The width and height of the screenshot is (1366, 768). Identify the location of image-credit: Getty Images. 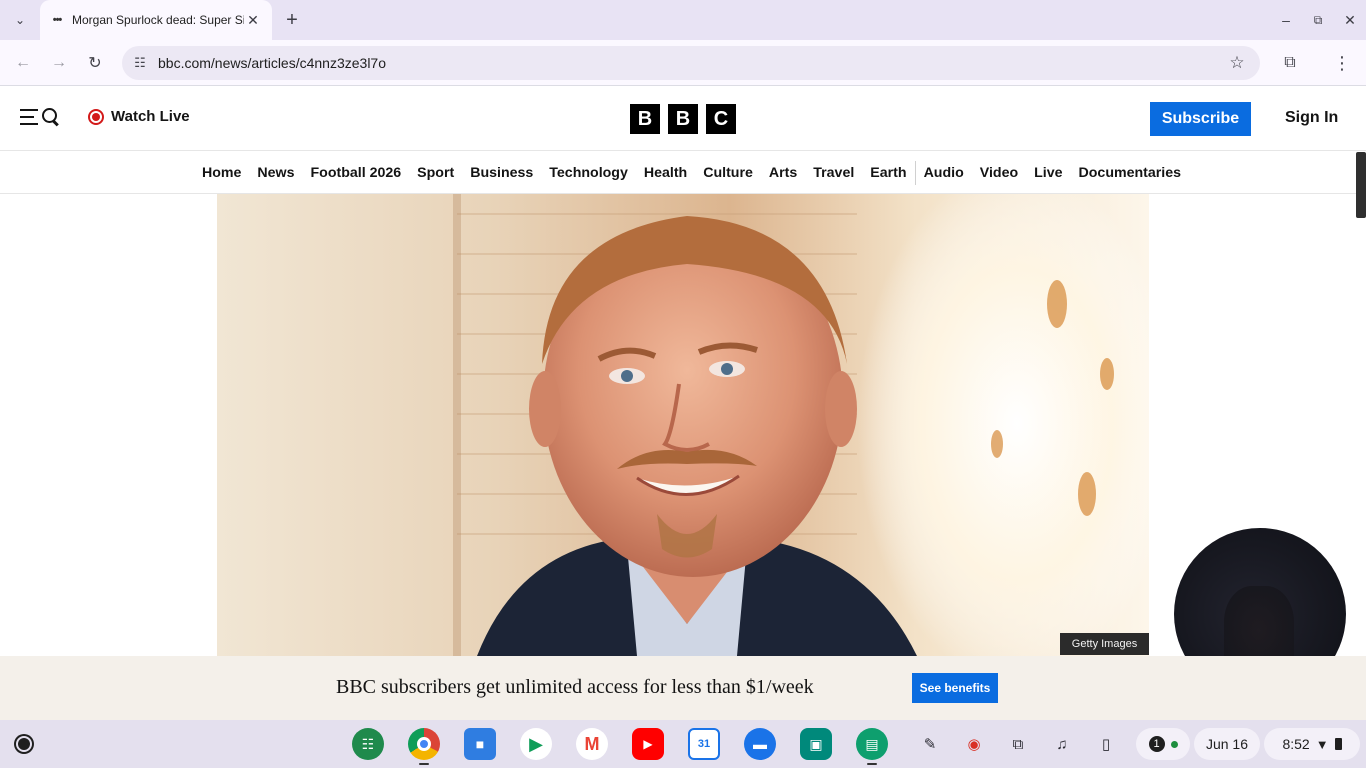
(1104, 644).